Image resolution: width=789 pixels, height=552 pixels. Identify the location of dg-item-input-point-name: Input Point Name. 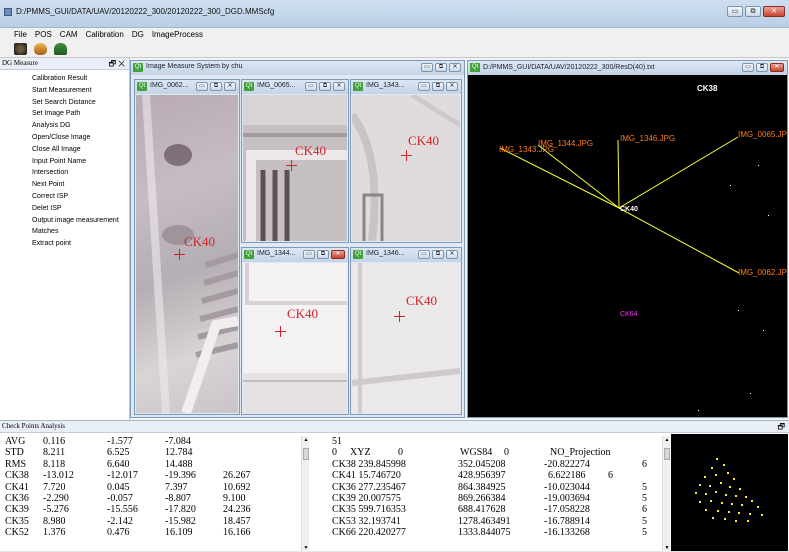
(64, 162).